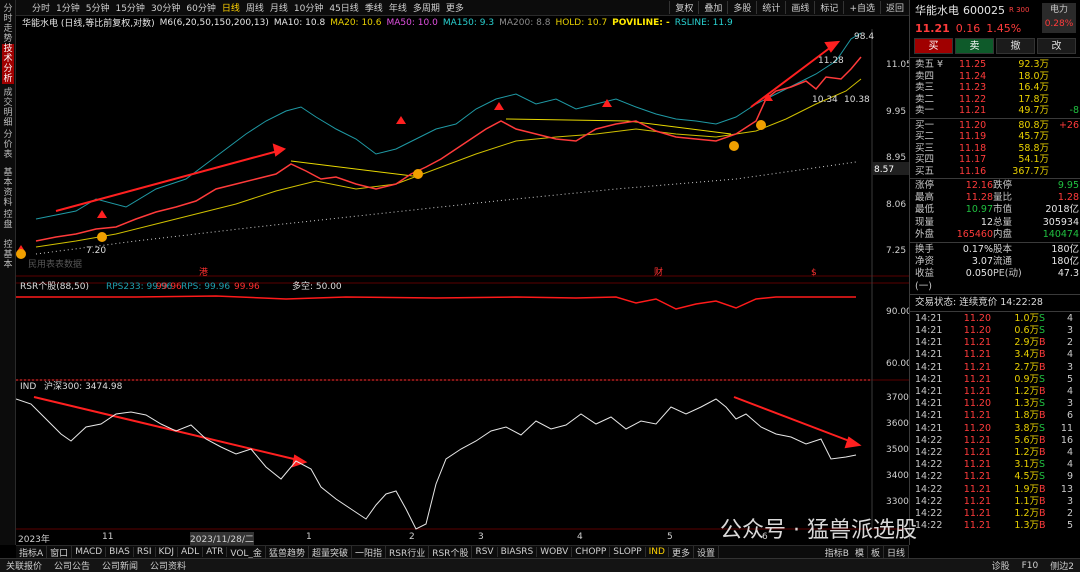 The width and height of the screenshot is (1080, 572). What do you see at coordinates (120, 552) in the screenshot?
I see `indicator-tab: BIAS` at bounding box center [120, 552].